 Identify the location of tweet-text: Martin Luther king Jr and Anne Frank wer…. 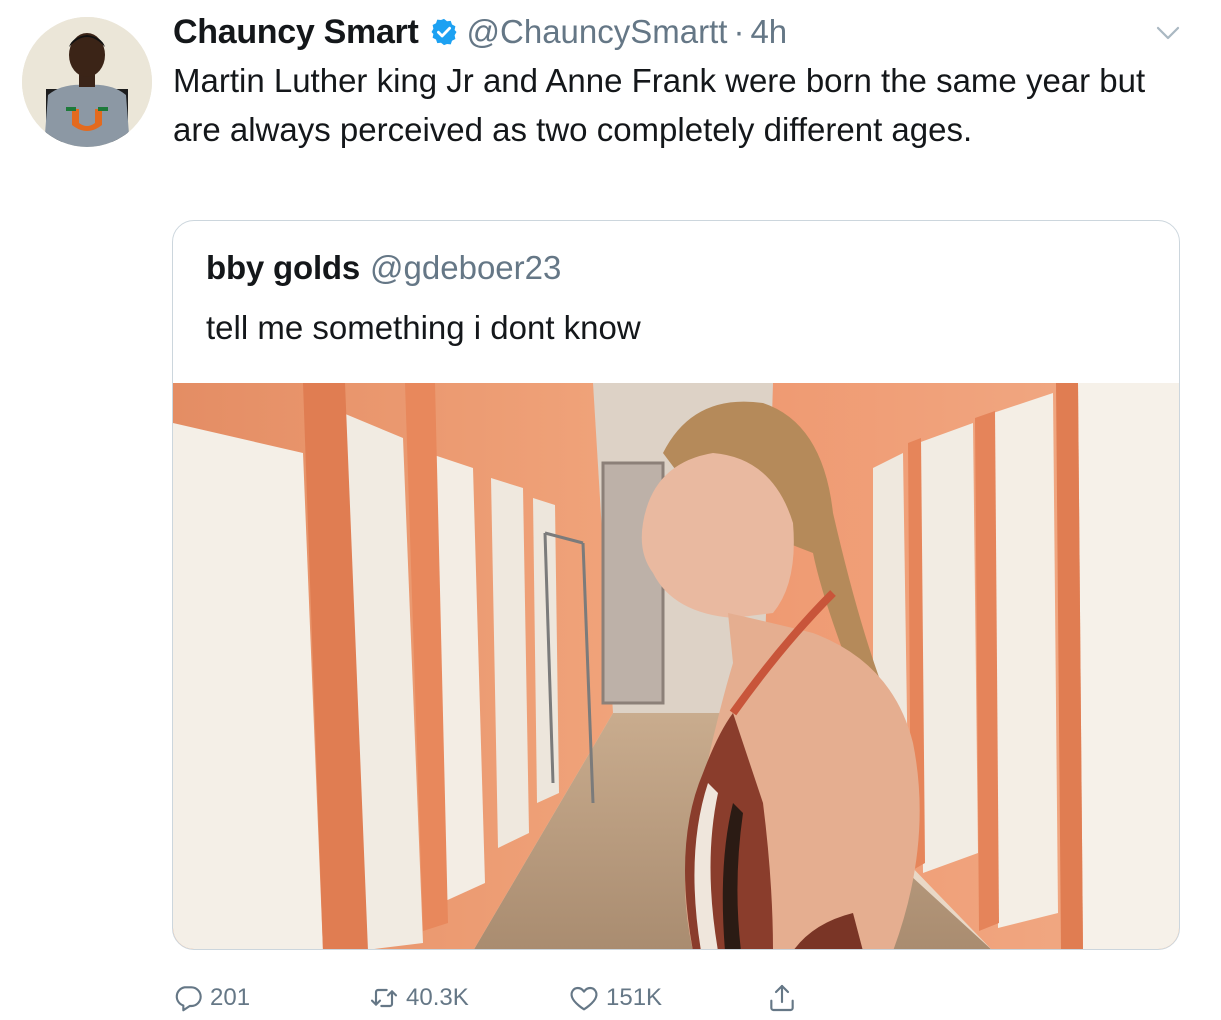
(659, 105).